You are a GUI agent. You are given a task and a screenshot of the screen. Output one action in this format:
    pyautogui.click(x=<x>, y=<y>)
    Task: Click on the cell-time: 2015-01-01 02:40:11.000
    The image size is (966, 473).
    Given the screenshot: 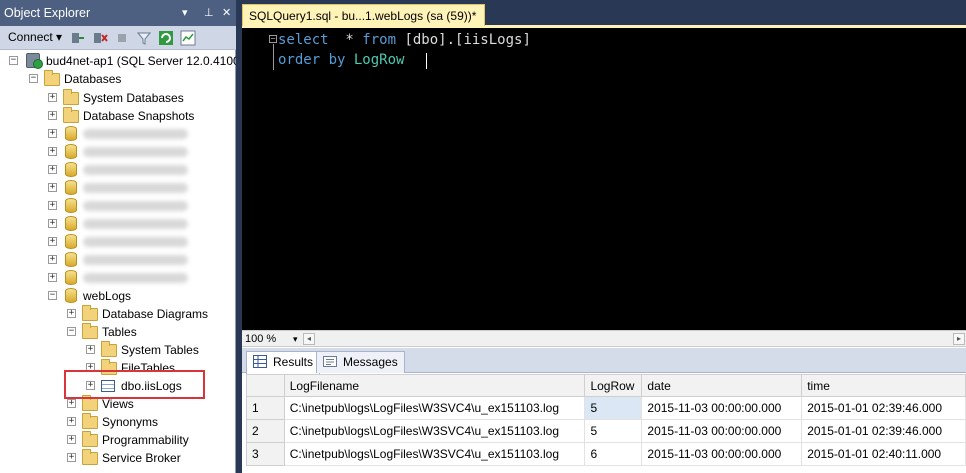 What is the action you would take?
    pyautogui.click(x=883, y=454)
    